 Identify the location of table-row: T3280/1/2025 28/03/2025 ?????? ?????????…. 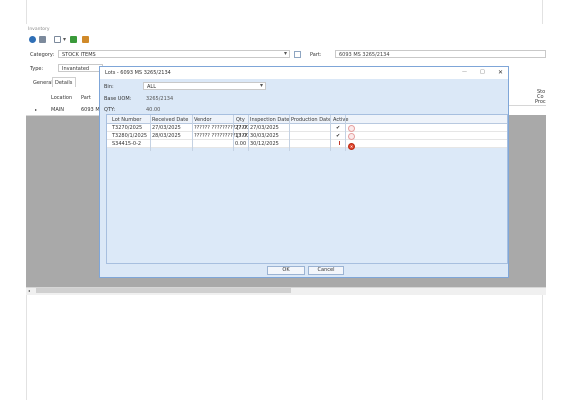
(307, 136).